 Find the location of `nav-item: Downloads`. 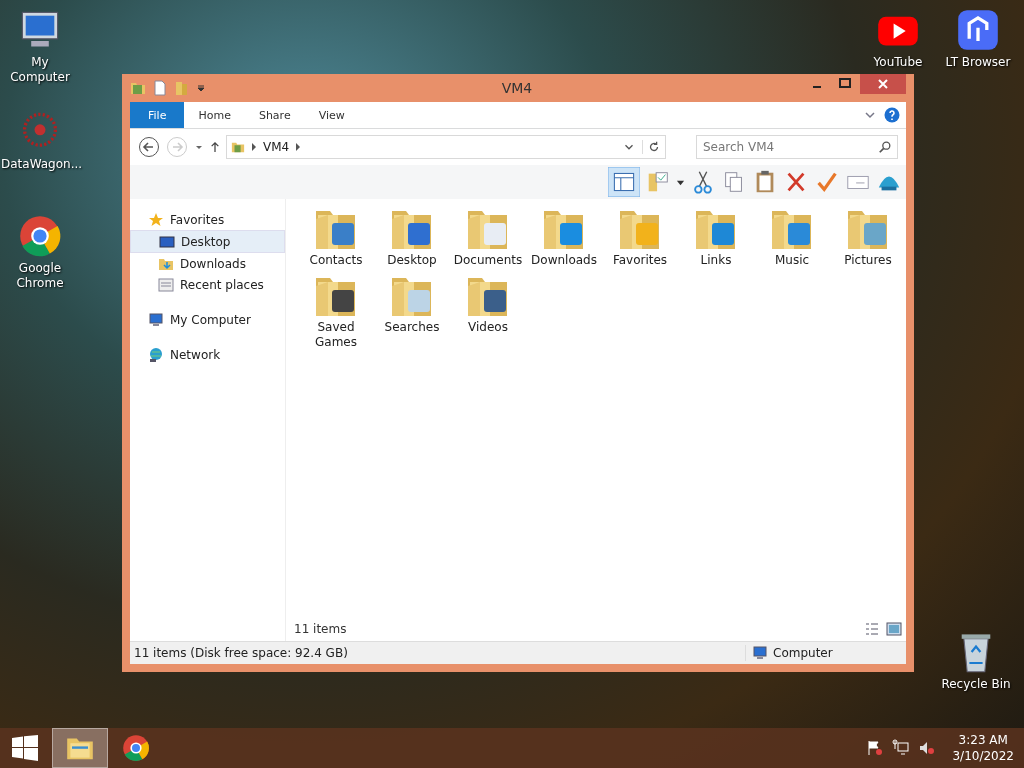

nav-item: Downloads is located at coordinates (207, 263).